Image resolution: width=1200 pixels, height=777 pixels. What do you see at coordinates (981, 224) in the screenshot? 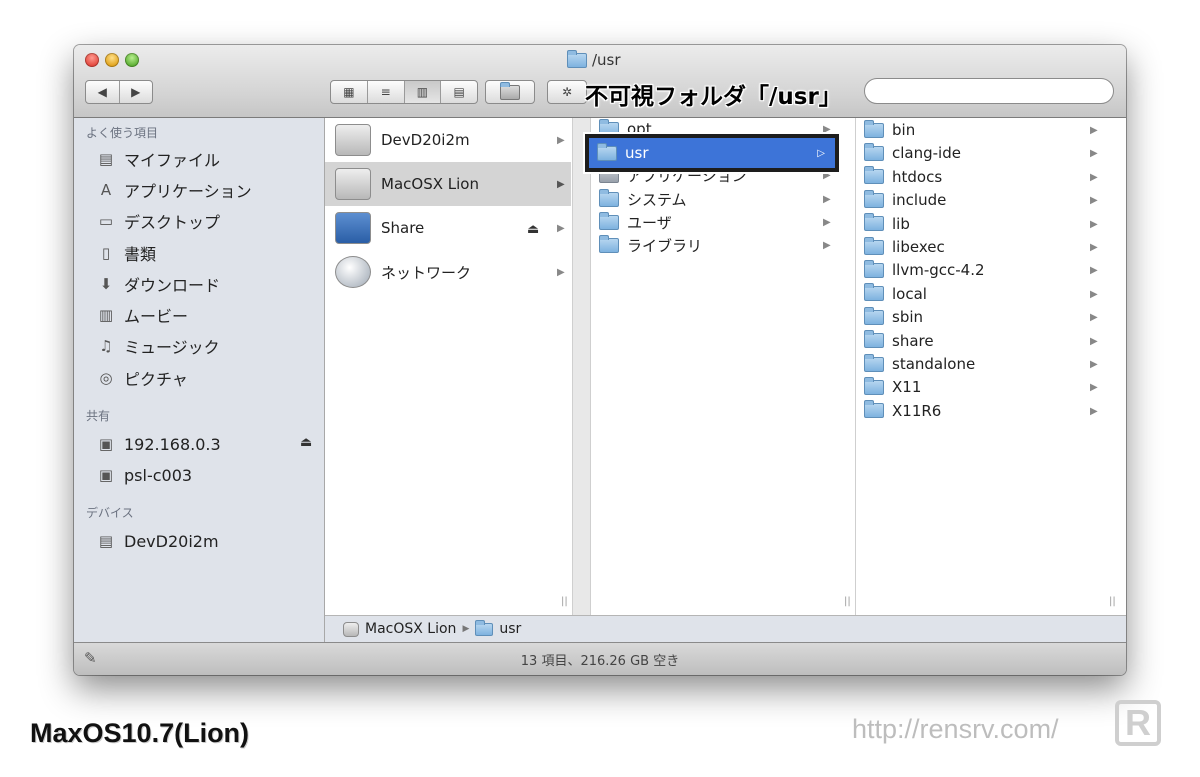
I see `list-item-folder: lib ▶` at bounding box center [981, 224].